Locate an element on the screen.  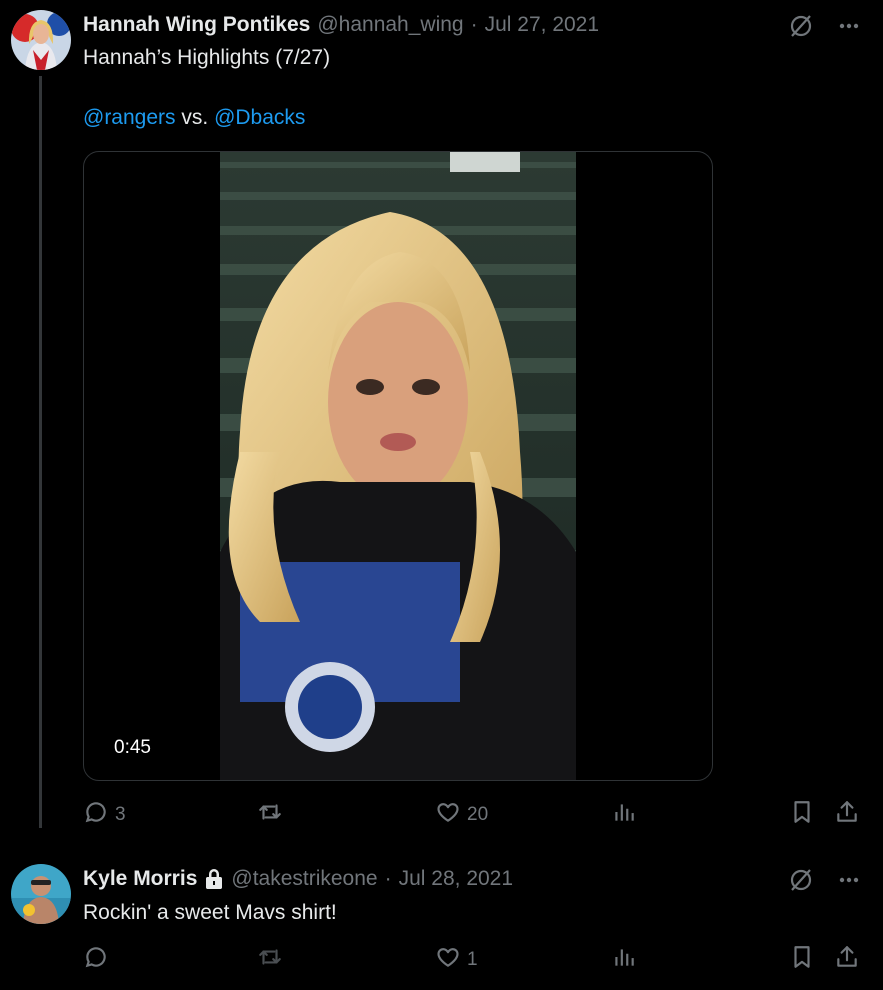
author-name: Kyle Morris is located at coordinates (140, 879).